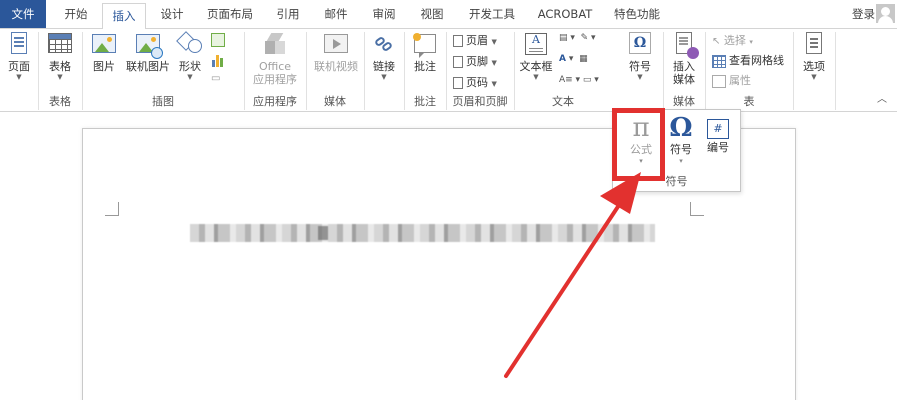 The image size is (897, 400). Describe the element at coordinates (230, 14) in the screenshot. I see `tab-layout: 页面布局` at that location.